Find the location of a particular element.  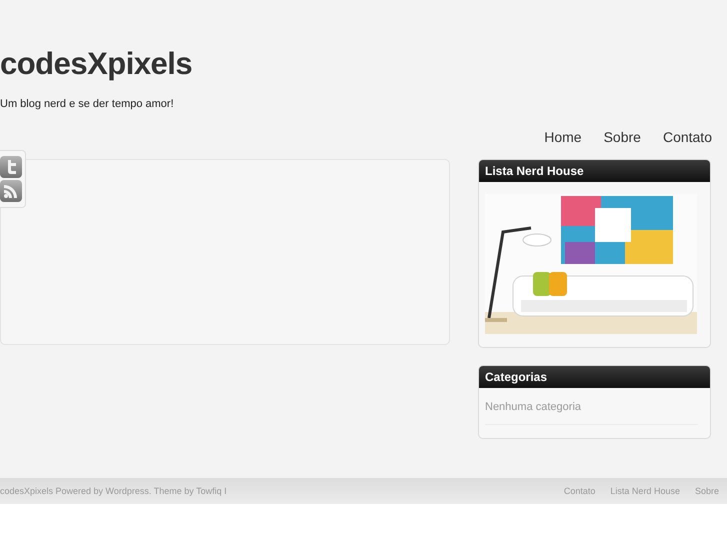

nav-link: Home is located at coordinates (563, 137).